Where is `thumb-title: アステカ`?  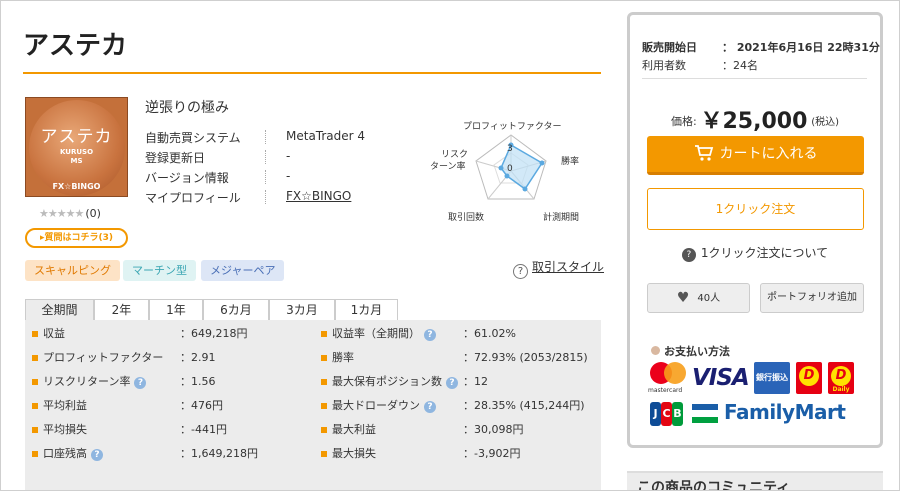
thumb-title: アステカ is located at coordinates (76, 137).